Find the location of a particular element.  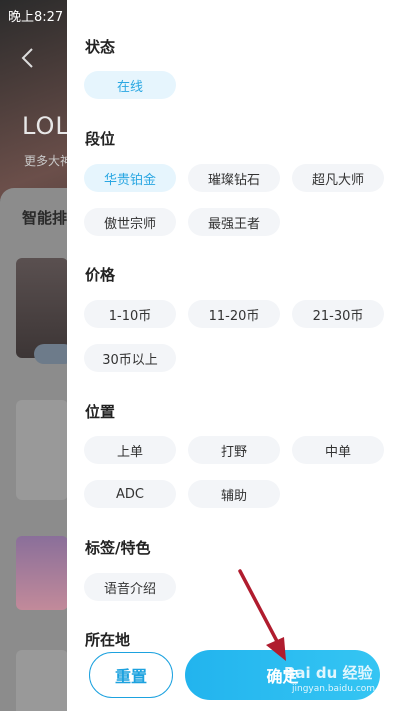

smart-sort-title: 智能排 is located at coordinates (45, 218).